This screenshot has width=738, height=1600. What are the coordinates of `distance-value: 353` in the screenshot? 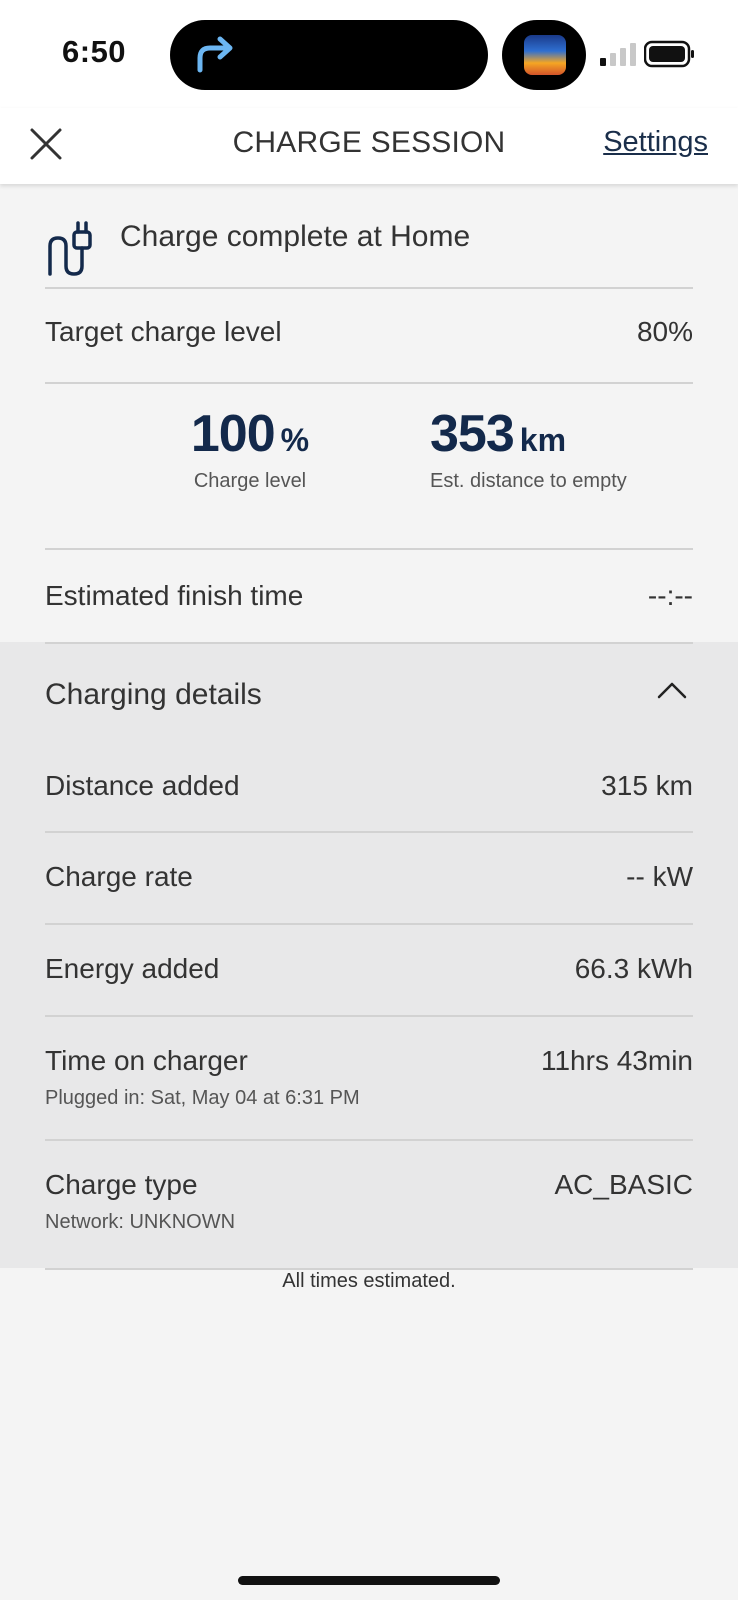 It's located at (472, 434).